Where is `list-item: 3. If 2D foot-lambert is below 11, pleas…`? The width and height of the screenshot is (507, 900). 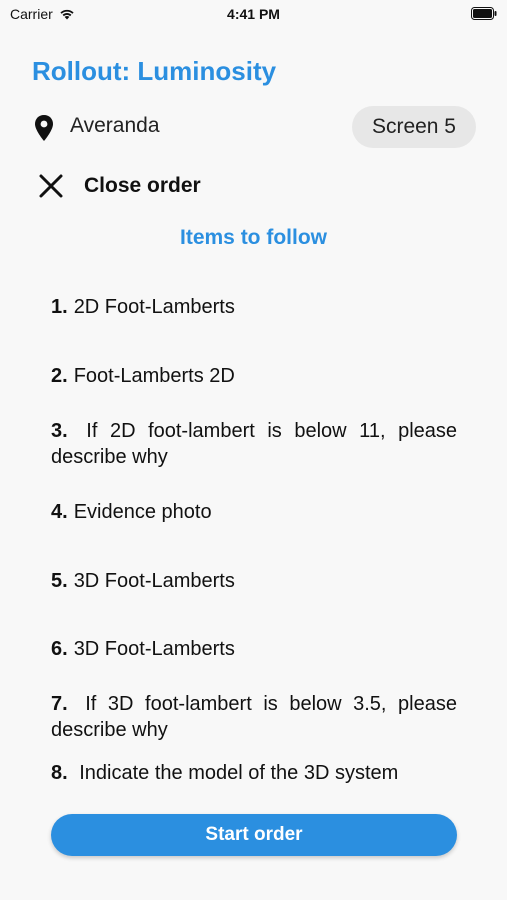
list-item: 3. If 2D foot-lambert is below 11, pleas… is located at coordinates (254, 444).